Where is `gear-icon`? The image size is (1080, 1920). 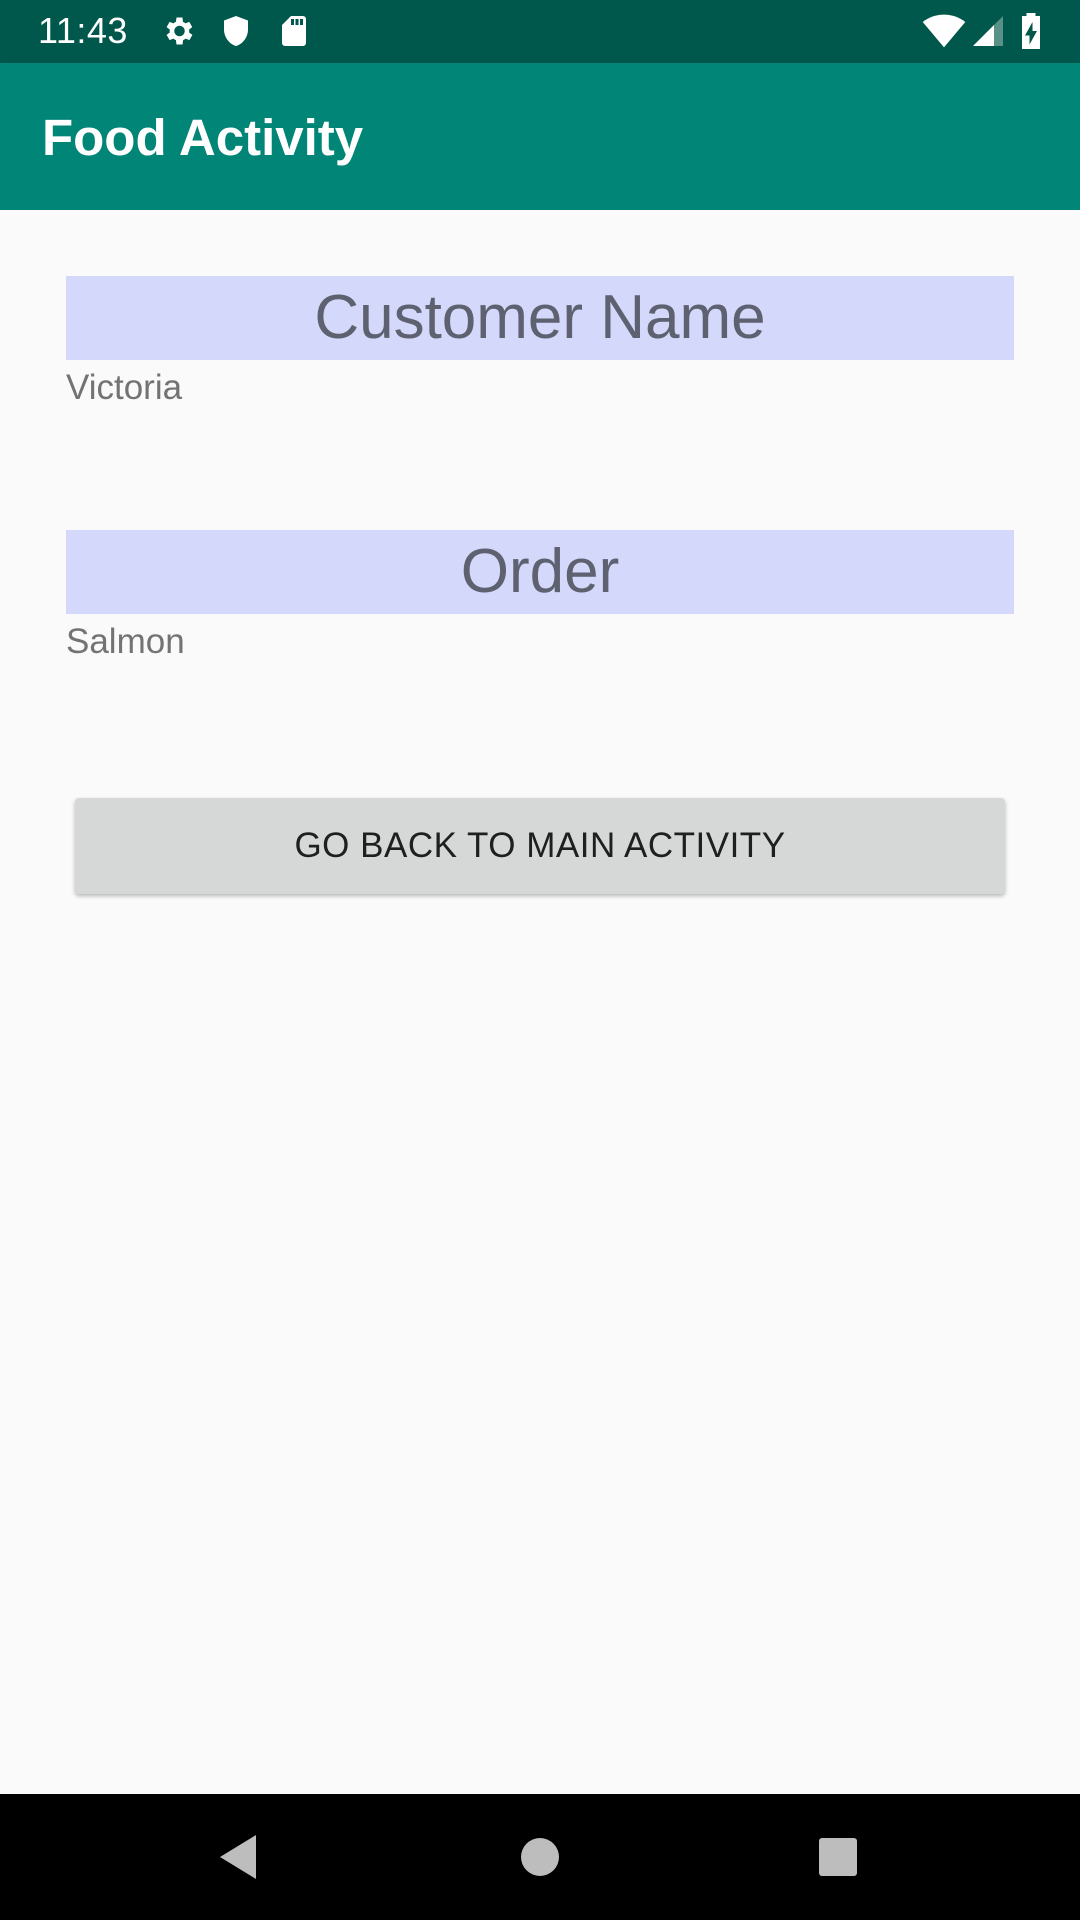
gear-icon is located at coordinates (178, 31).